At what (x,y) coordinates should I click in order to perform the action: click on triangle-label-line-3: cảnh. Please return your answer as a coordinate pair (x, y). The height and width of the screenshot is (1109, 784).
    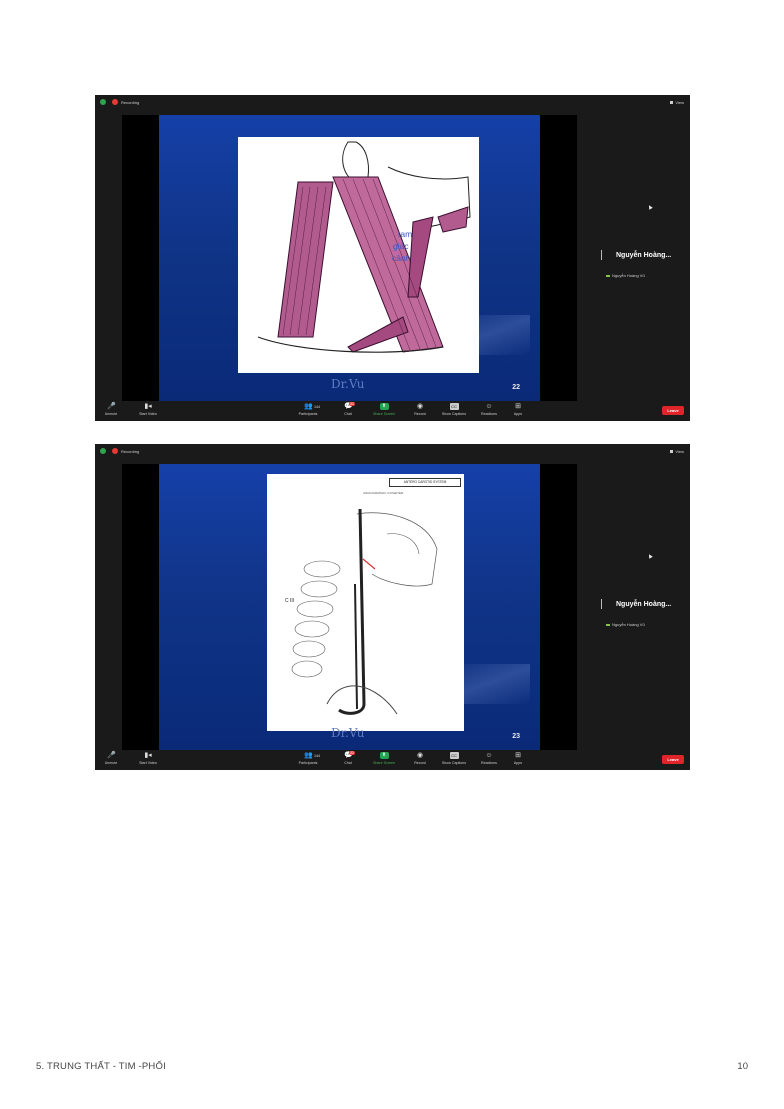
    Looking at the image, I should click on (401, 258).